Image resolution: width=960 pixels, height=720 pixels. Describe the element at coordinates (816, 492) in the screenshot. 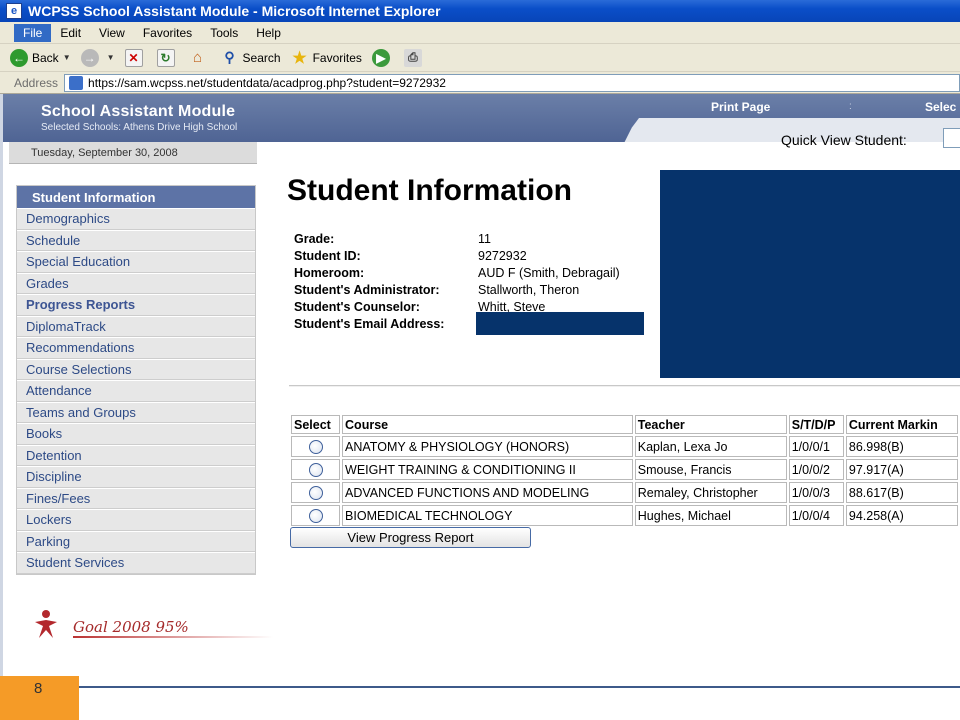

I see `stdp-cell: 1/0/0/3` at that location.